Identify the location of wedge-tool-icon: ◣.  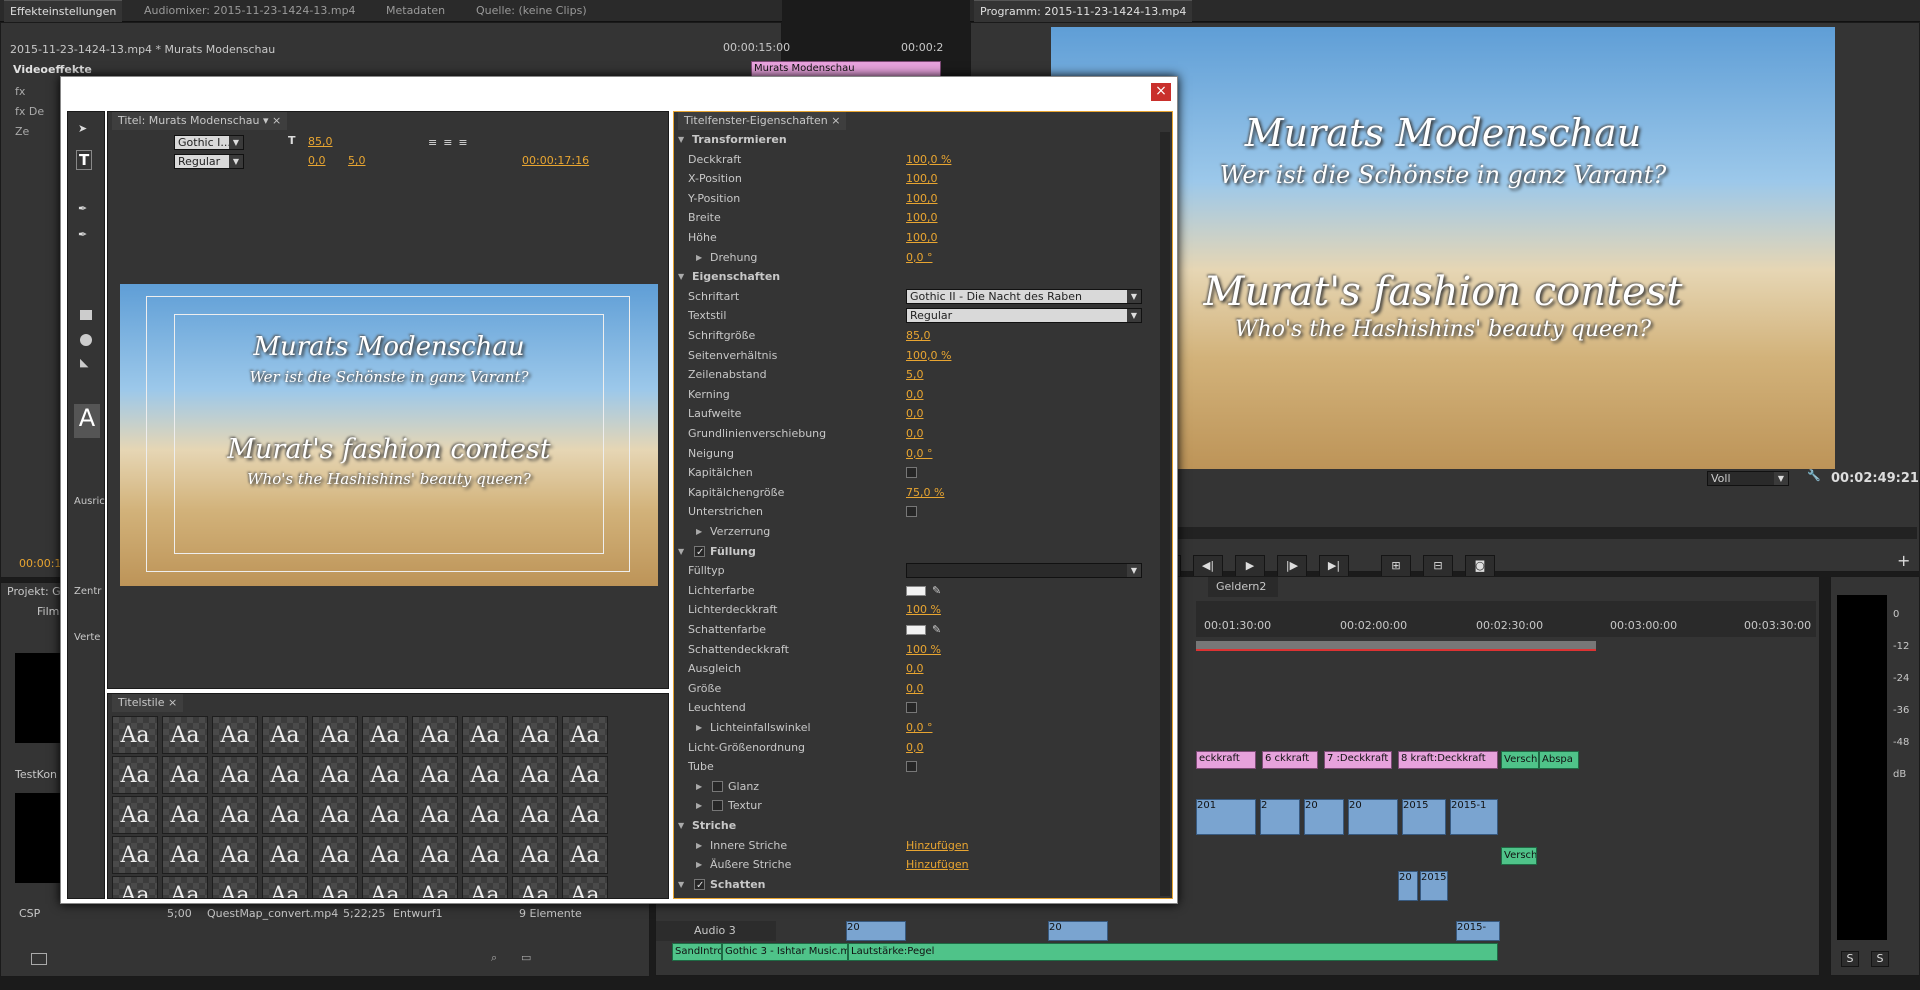
(84, 362).